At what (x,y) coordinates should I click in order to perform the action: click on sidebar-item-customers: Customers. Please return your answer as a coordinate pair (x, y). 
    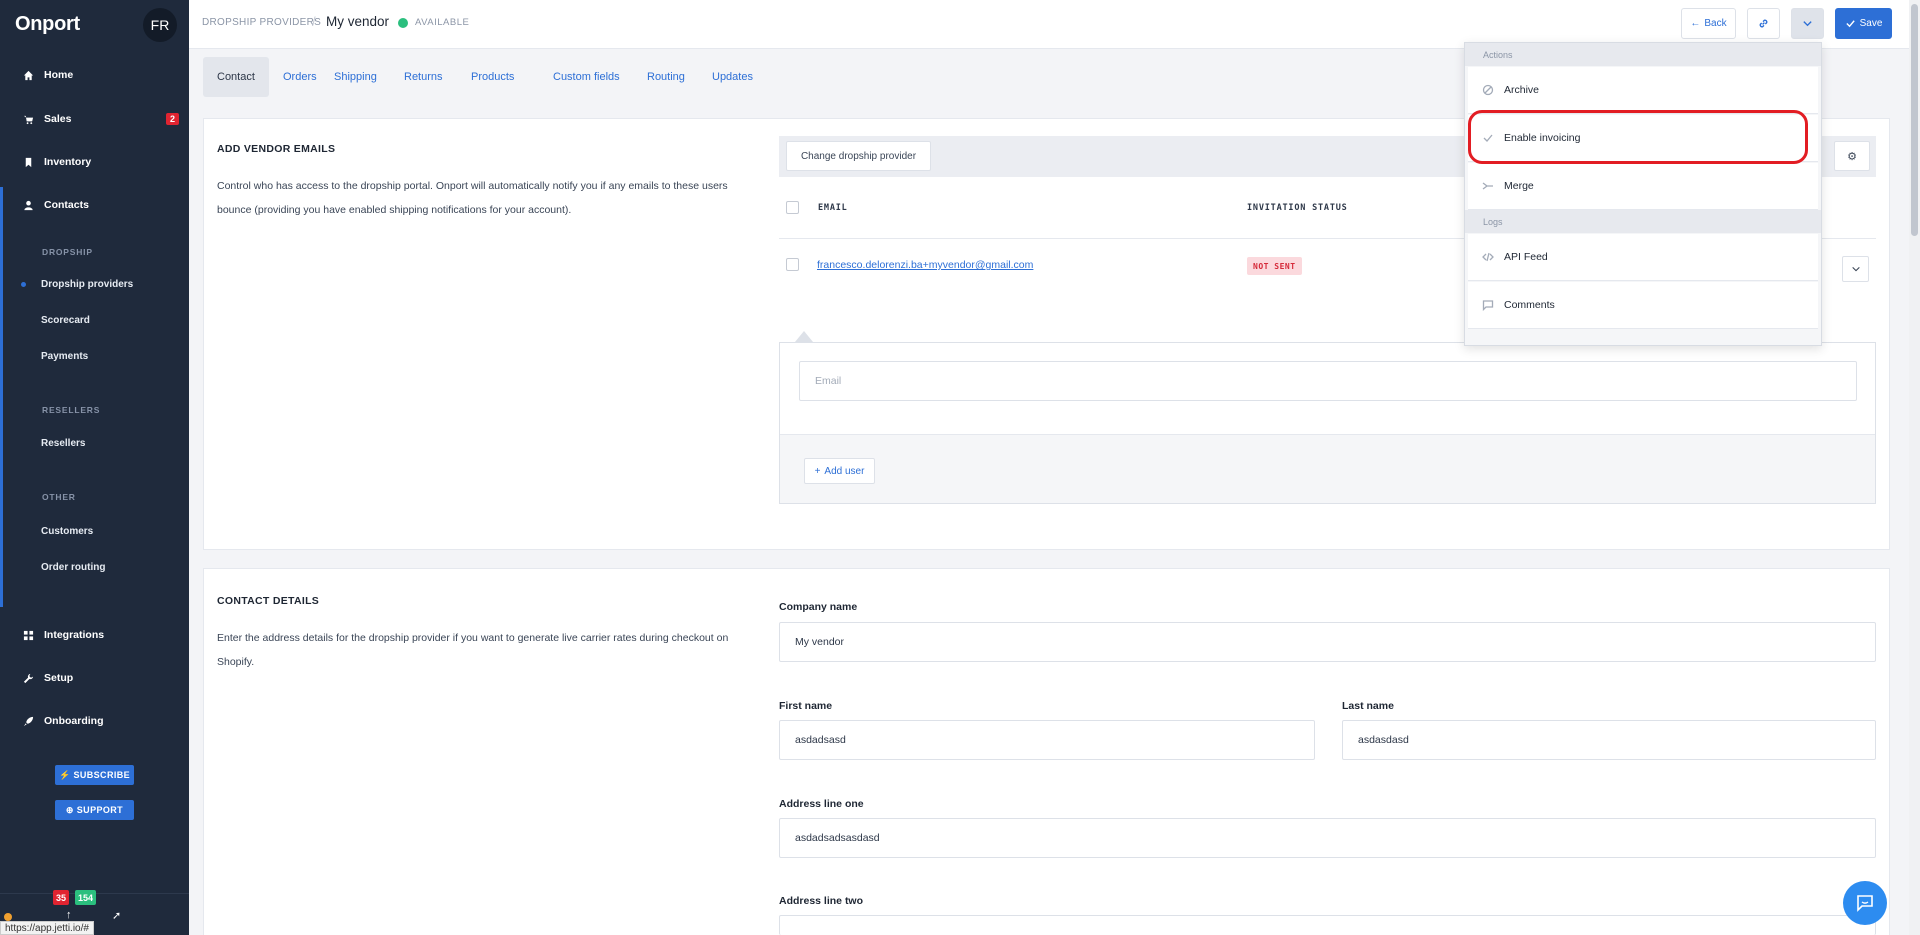
    Looking at the image, I should click on (67, 531).